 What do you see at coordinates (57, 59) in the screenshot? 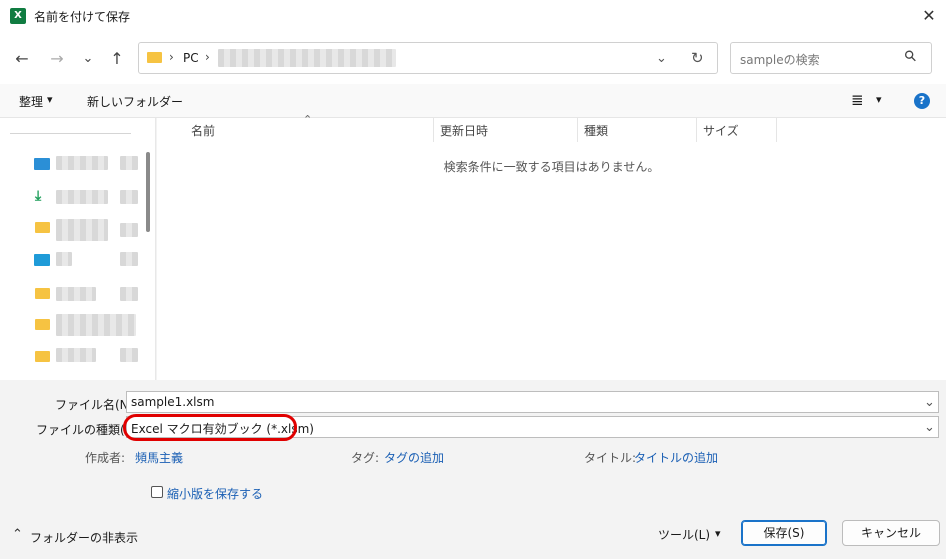
I see `forward-arrow-icon: →` at bounding box center [57, 59].